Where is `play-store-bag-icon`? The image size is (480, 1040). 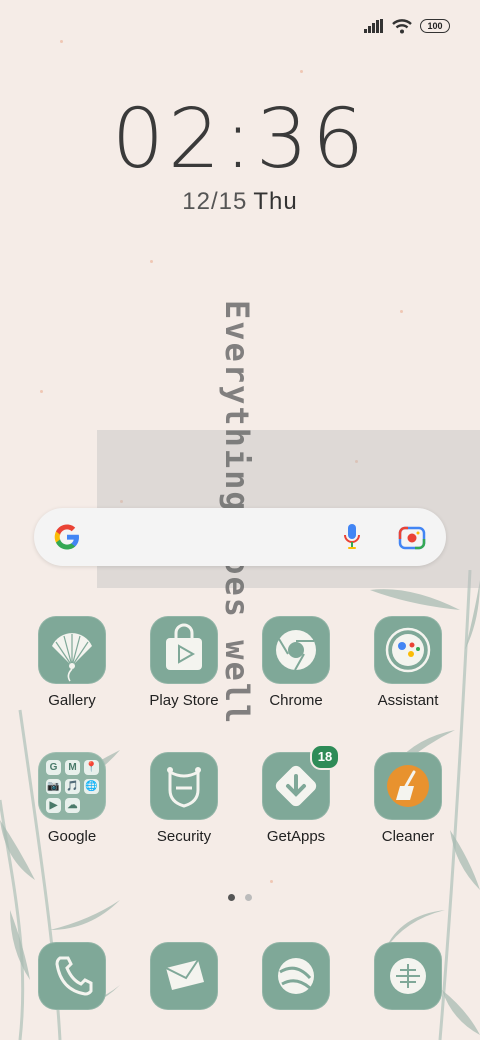 play-store-bag-icon is located at coordinates (184, 650).